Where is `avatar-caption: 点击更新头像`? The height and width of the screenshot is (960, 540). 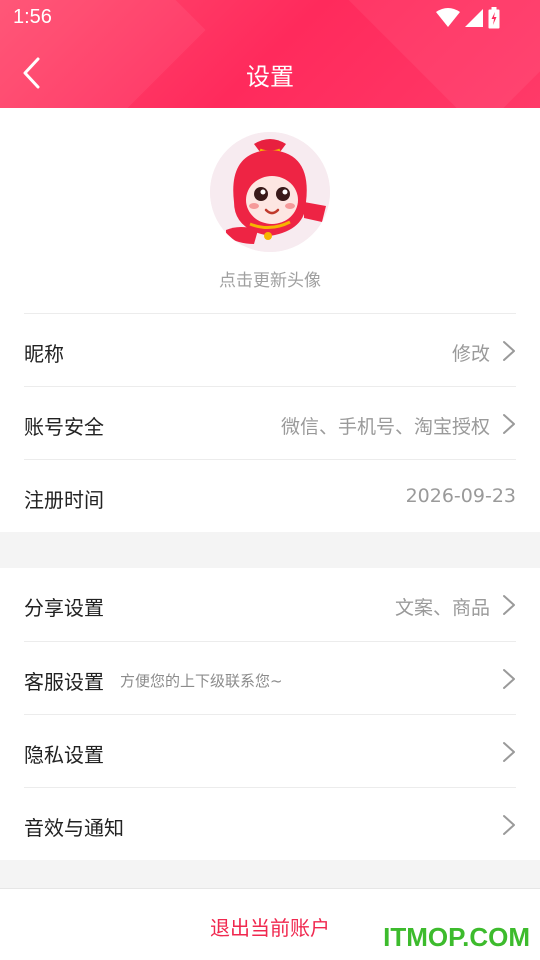 avatar-caption: 点击更新头像 is located at coordinates (270, 278).